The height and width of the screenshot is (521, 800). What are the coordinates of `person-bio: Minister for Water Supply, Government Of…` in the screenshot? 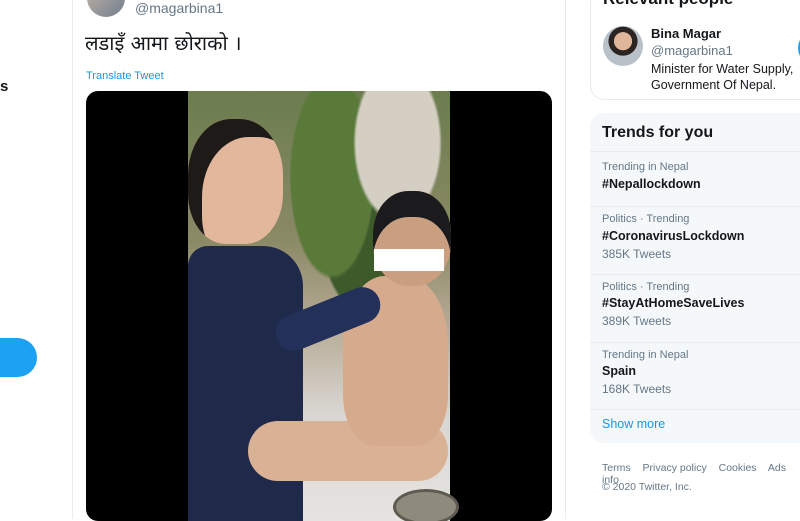 It's located at (722, 77).